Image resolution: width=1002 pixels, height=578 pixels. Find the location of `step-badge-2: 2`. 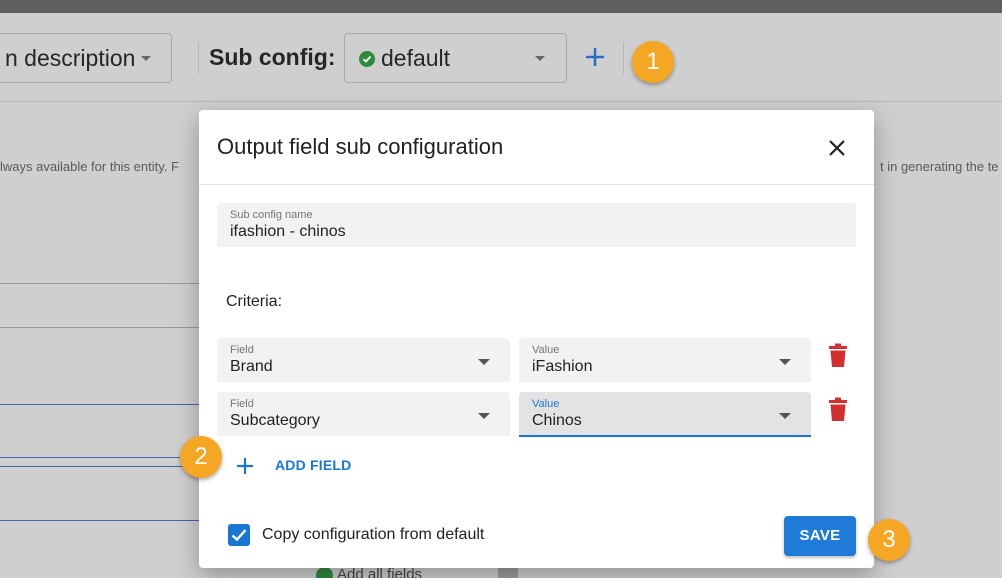

step-badge-2: 2 is located at coordinates (201, 457).